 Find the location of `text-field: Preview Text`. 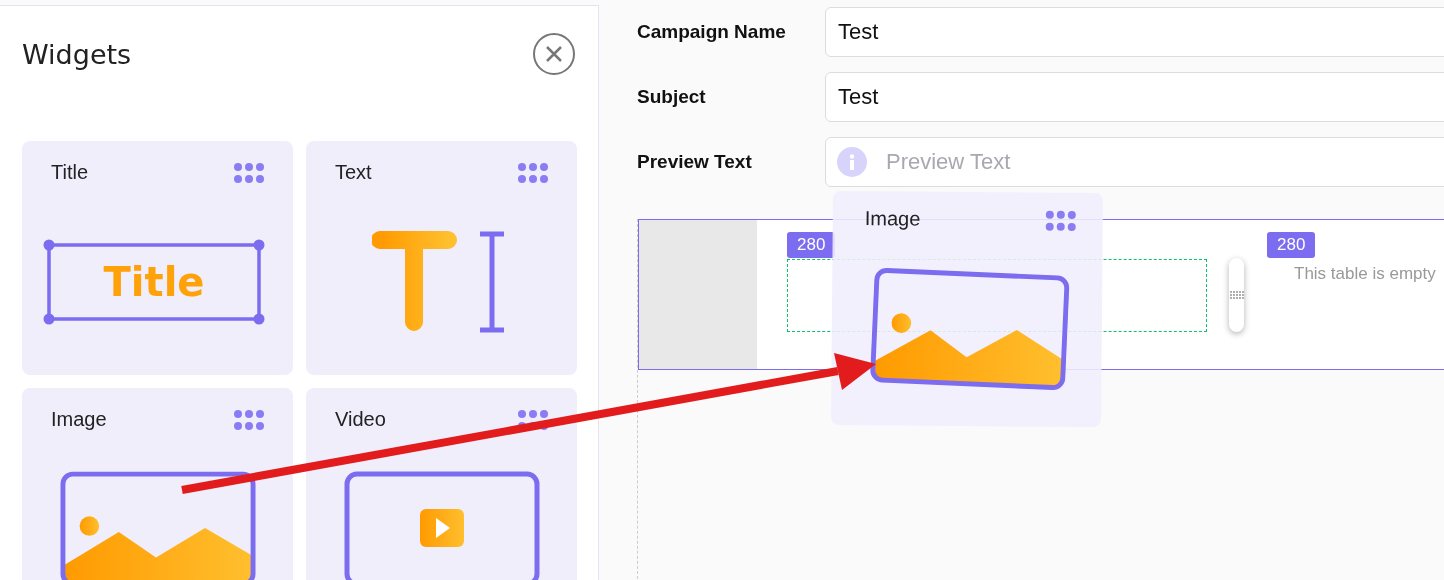

text-field: Preview Text is located at coordinates (1134, 162).